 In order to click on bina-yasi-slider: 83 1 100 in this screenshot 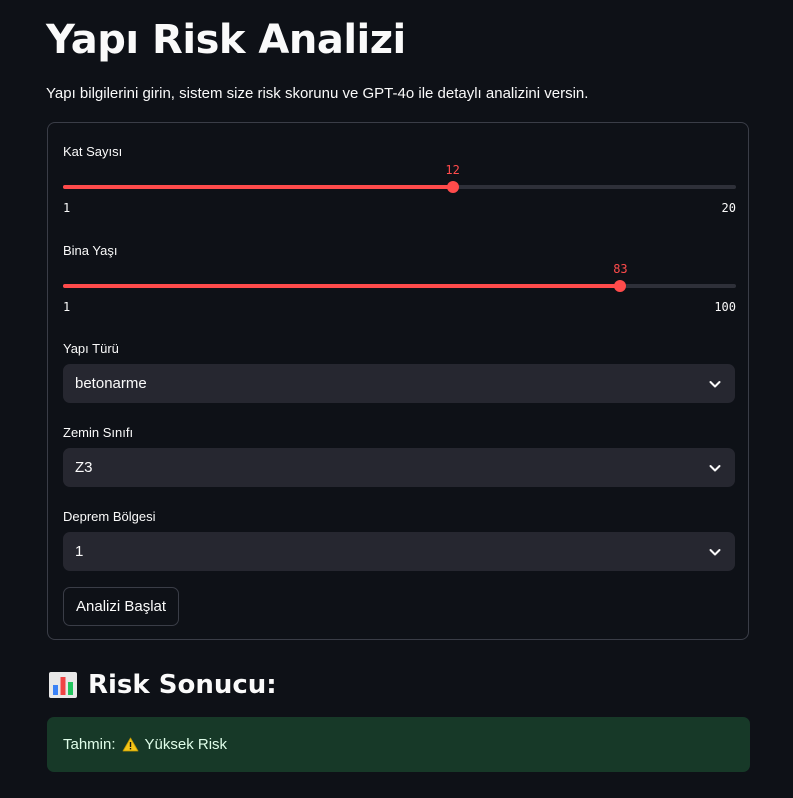, I will do `click(399, 288)`.